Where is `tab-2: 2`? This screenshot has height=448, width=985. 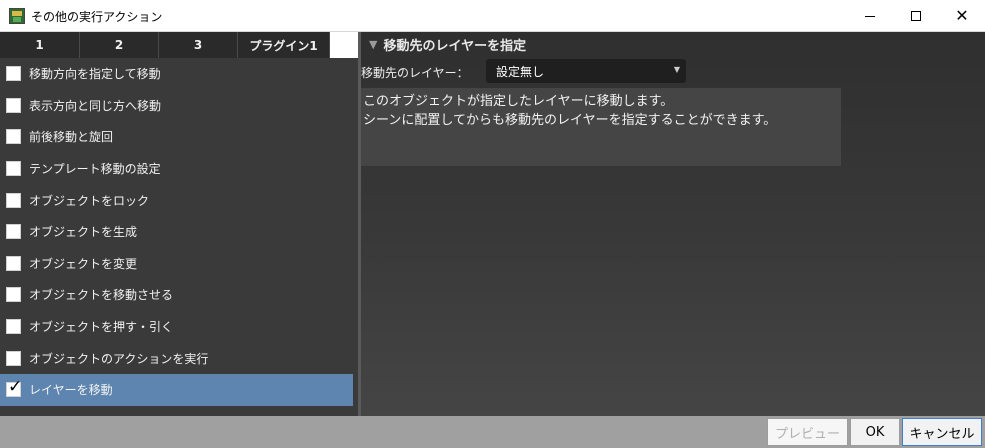 tab-2: 2 is located at coordinates (119, 45).